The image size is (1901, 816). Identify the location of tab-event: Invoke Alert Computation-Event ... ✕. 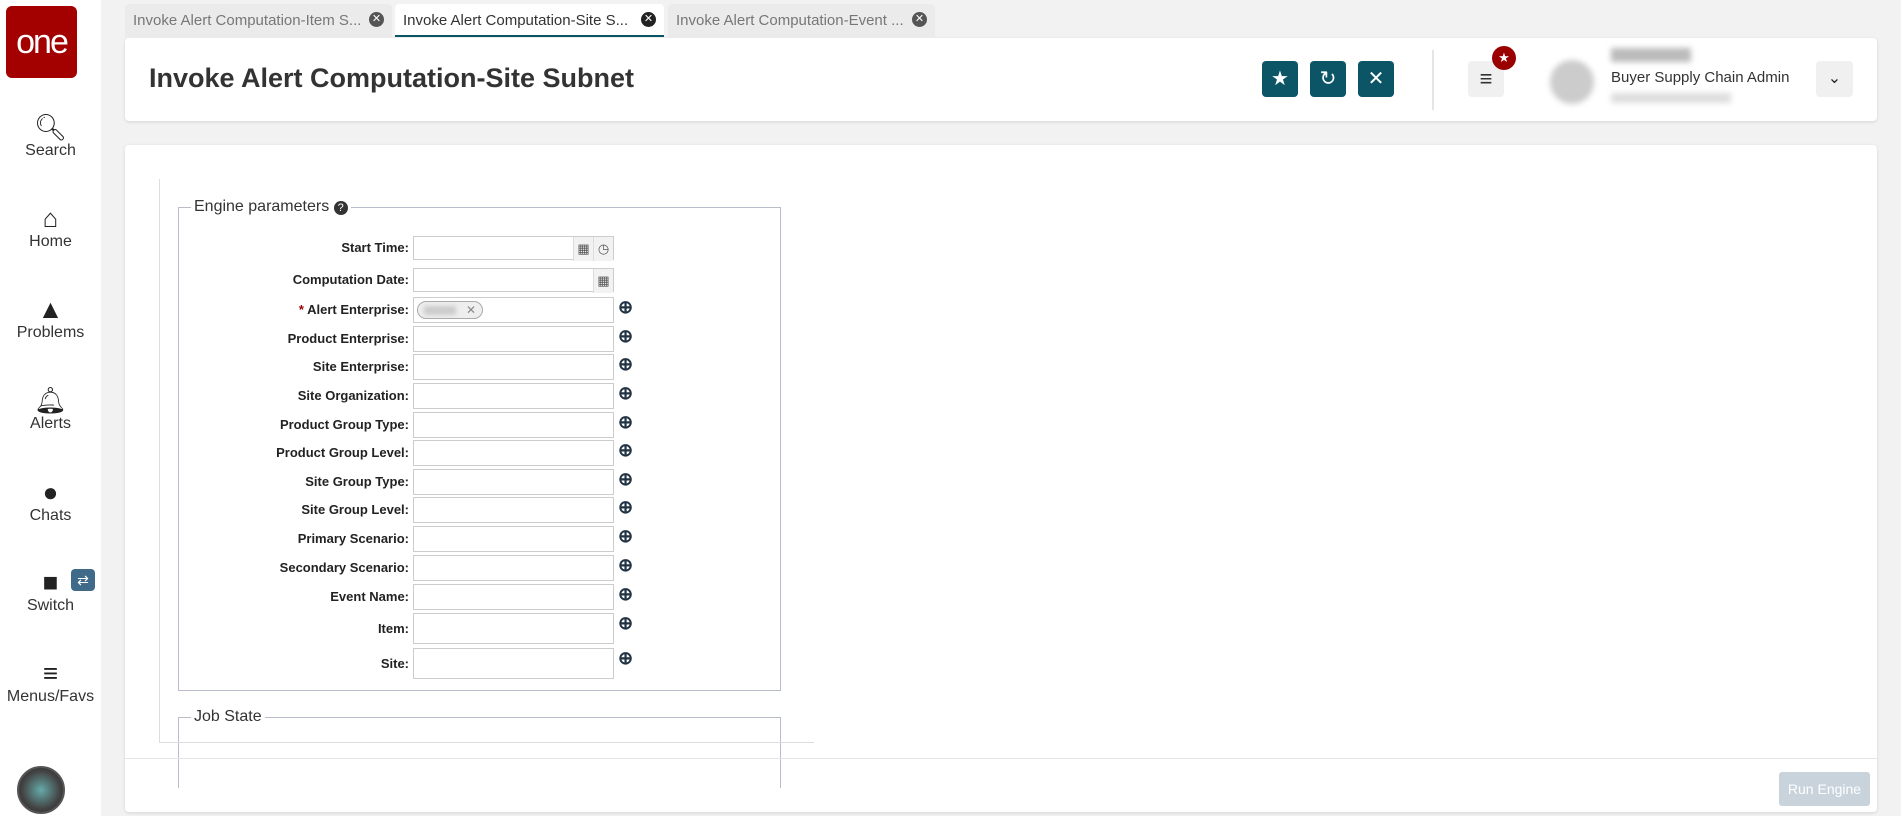
(801, 20).